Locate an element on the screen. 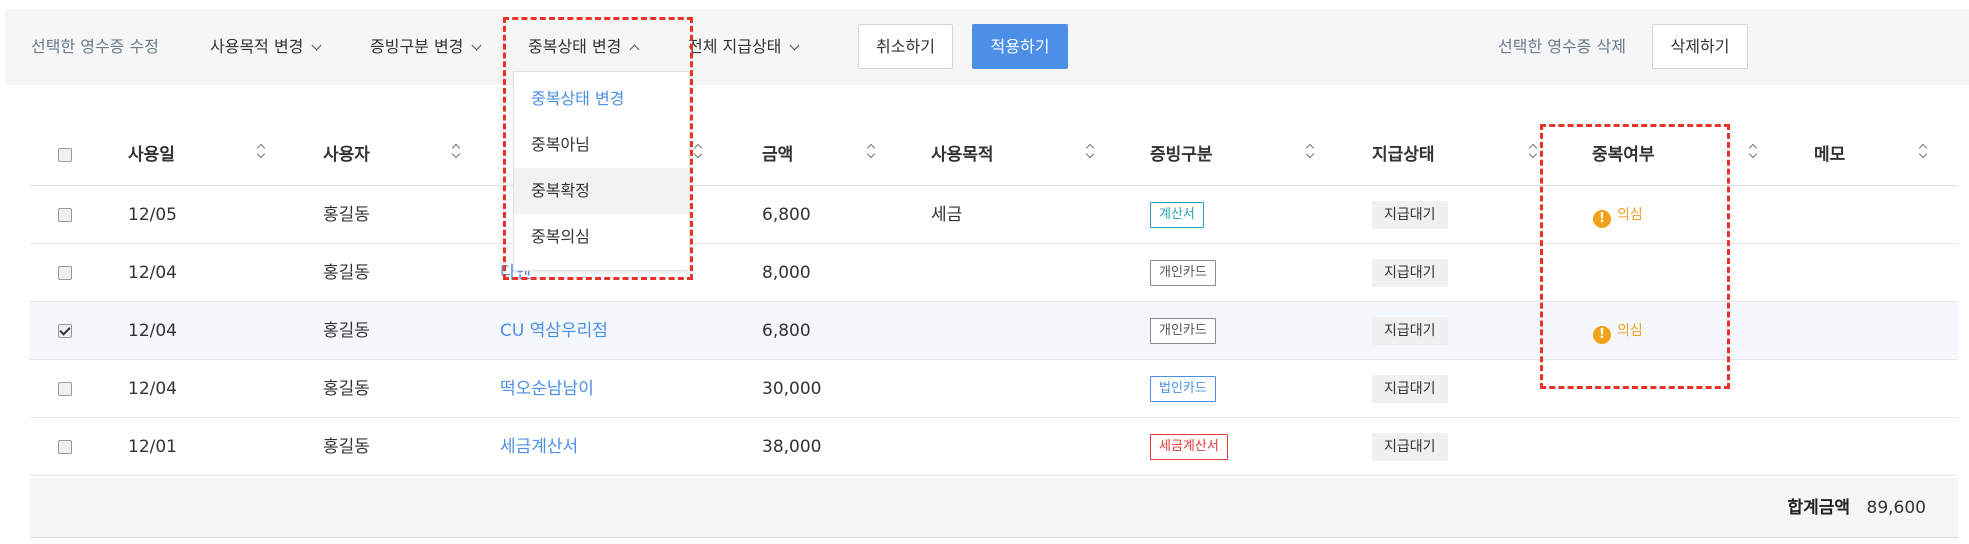 The image size is (1969, 544). purpose-change-dropdown: 사용목적 변경 is located at coordinates (266, 47).